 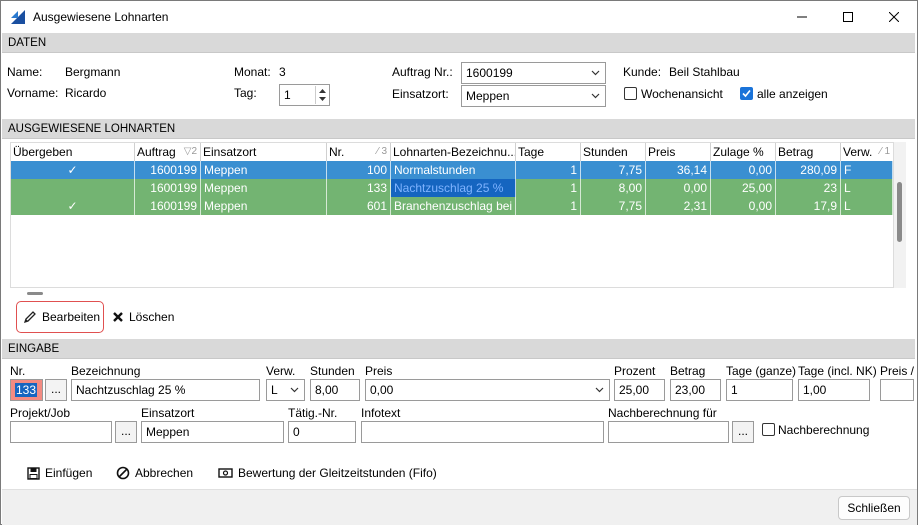 I want to click on bewertung-button: Bewertung der Gleitzeitstunden (Fifo), so click(x=327, y=473).